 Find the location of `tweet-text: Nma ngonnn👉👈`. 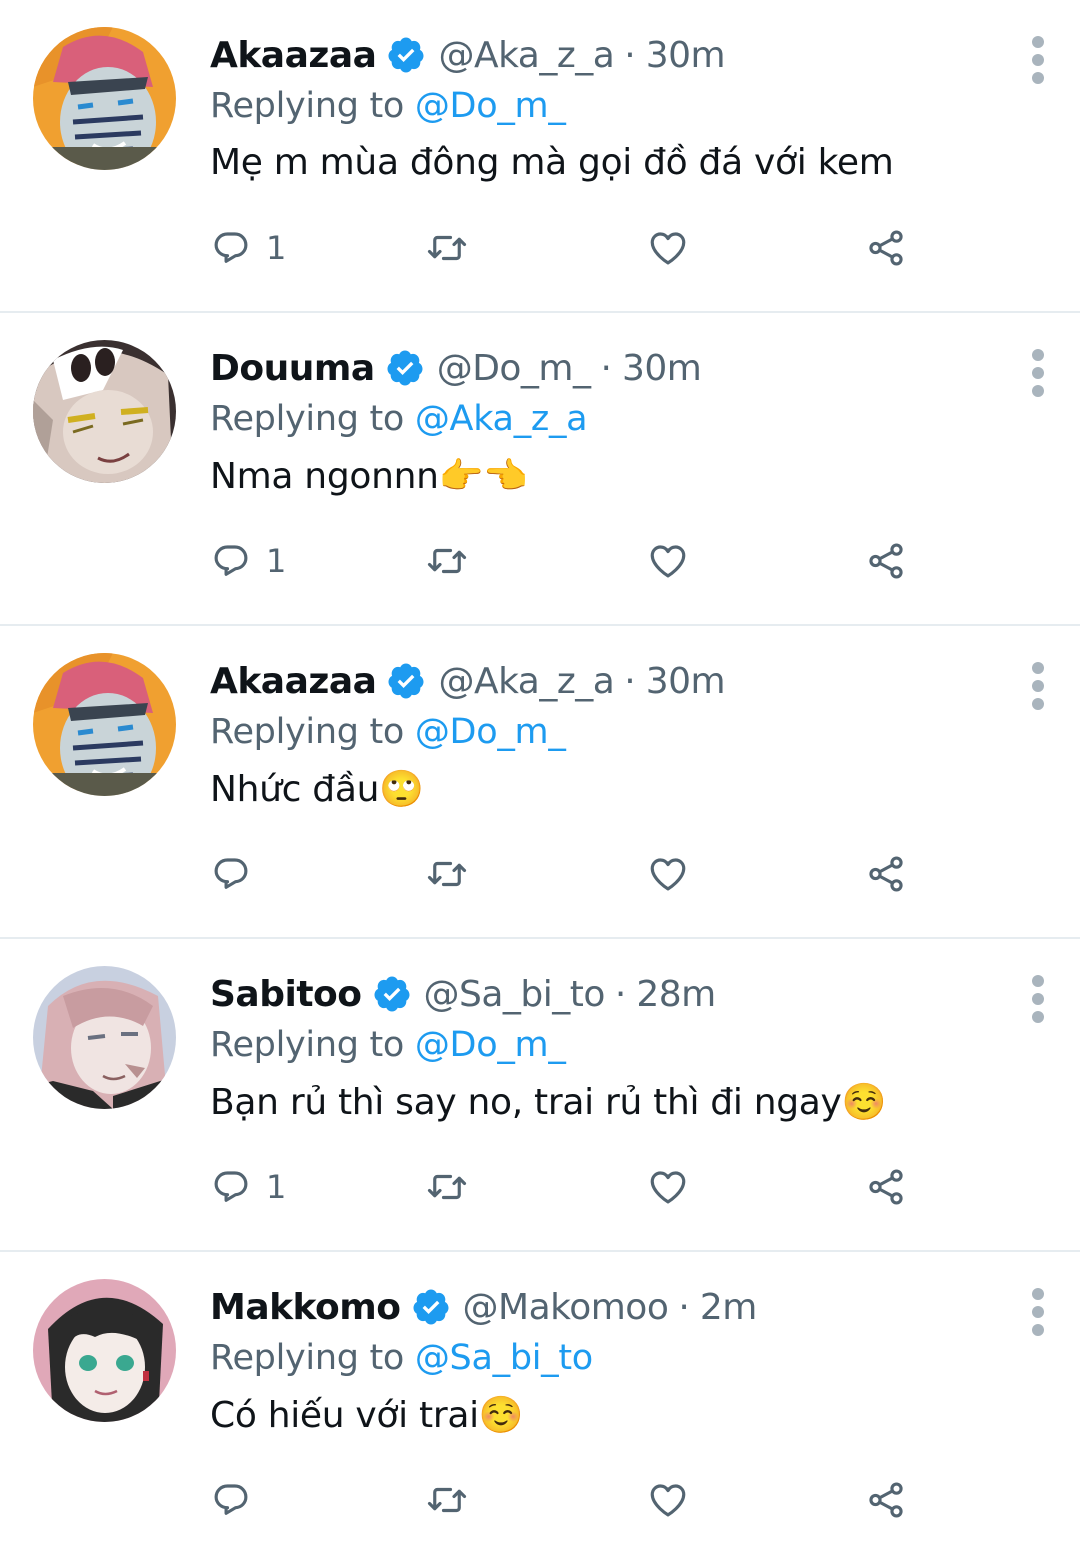

tweet-text: Nma ngonnn👉👈 is located at coordinates (369, 476).